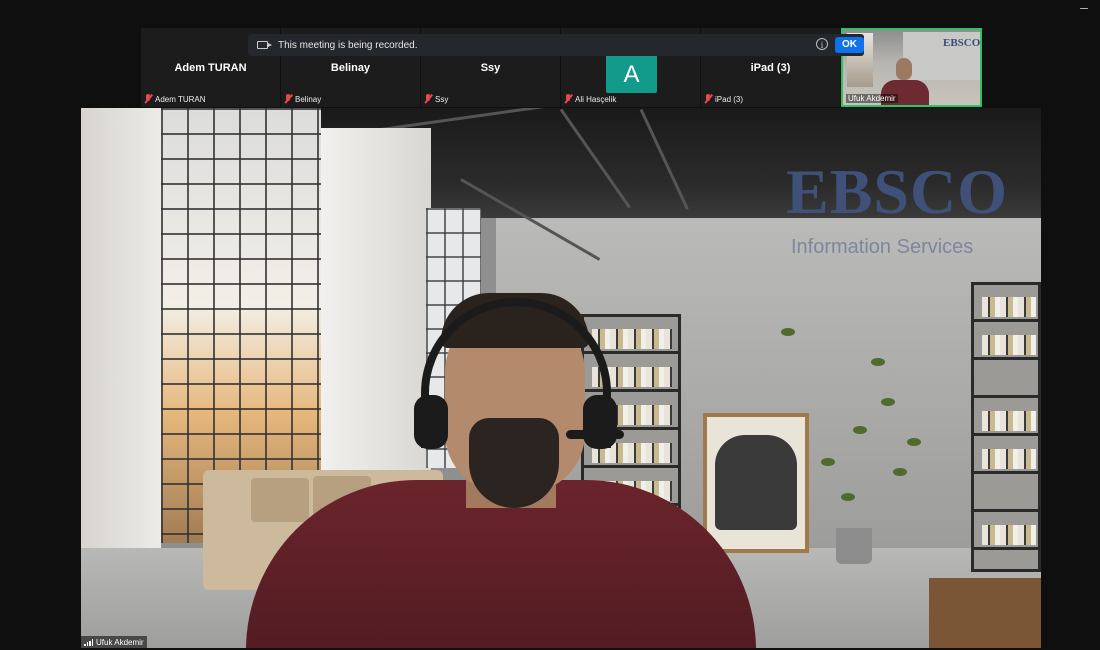  I want to click on participant-display-name: Adem TURAN, so click(210, 68).